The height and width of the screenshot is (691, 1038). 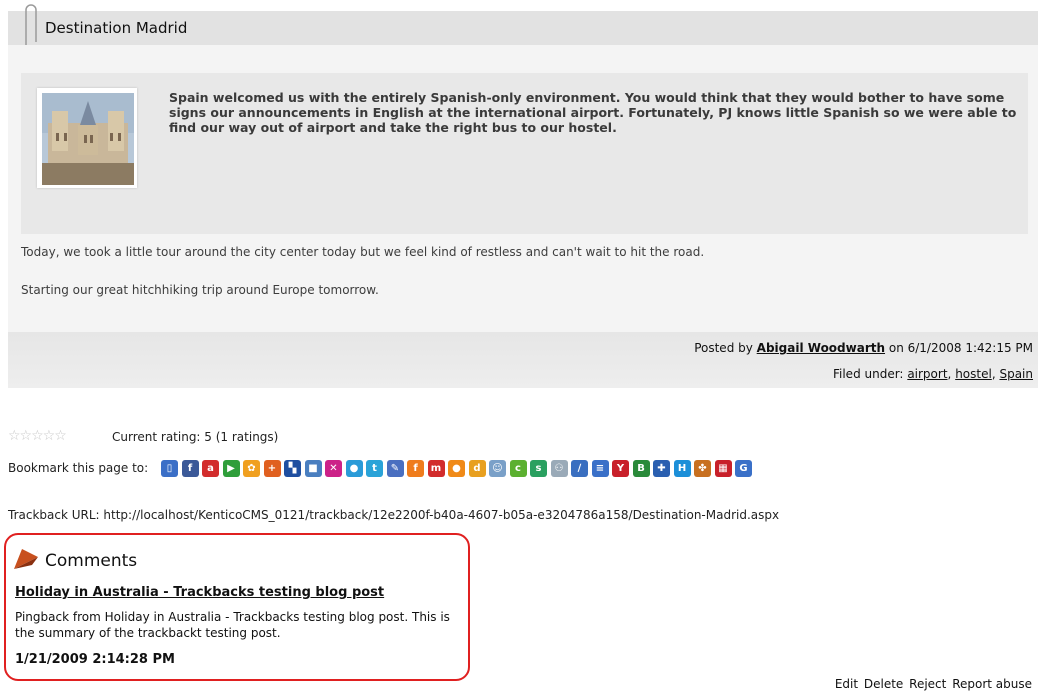 What do you see at coordinates (1016, 374) in the screenshot?
I see `tag-link-spain: Spain` at bounding box center [1016, 374].